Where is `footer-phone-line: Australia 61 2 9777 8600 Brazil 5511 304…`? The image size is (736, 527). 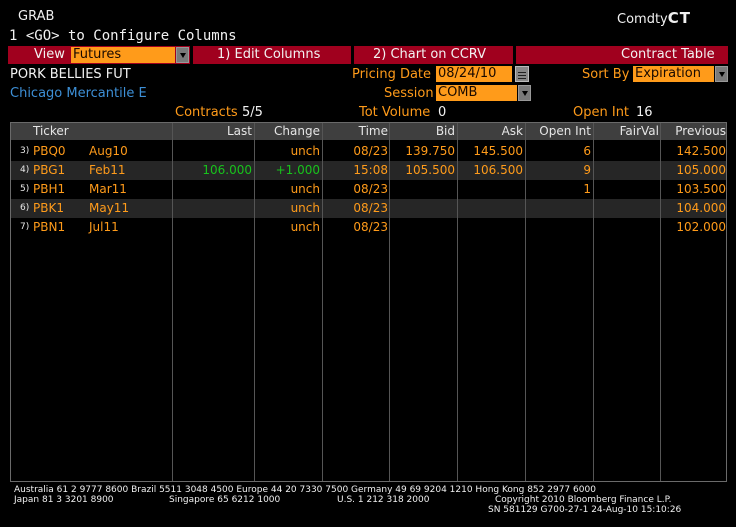 footer-phone-line: Australia 61 2 9777 8600 Brazil 5511 304… is located at coordinates (305, 490).